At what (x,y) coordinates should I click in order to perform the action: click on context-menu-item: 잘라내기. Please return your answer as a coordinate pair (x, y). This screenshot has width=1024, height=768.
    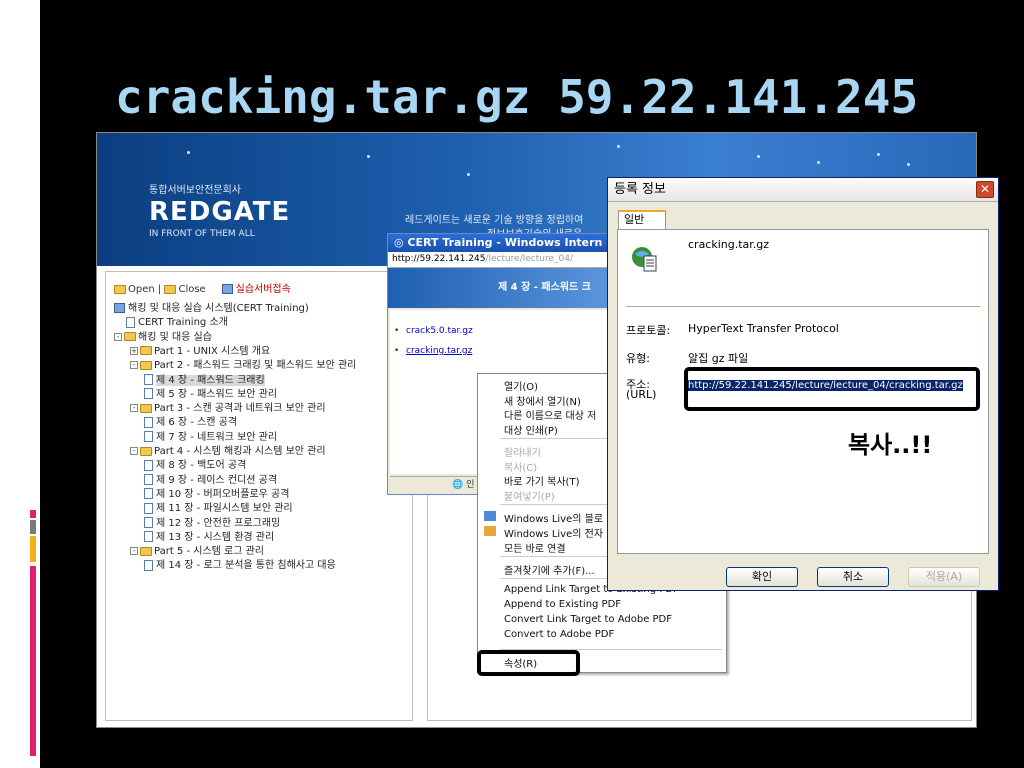
    Looking at the image, I should click on (522, 451).